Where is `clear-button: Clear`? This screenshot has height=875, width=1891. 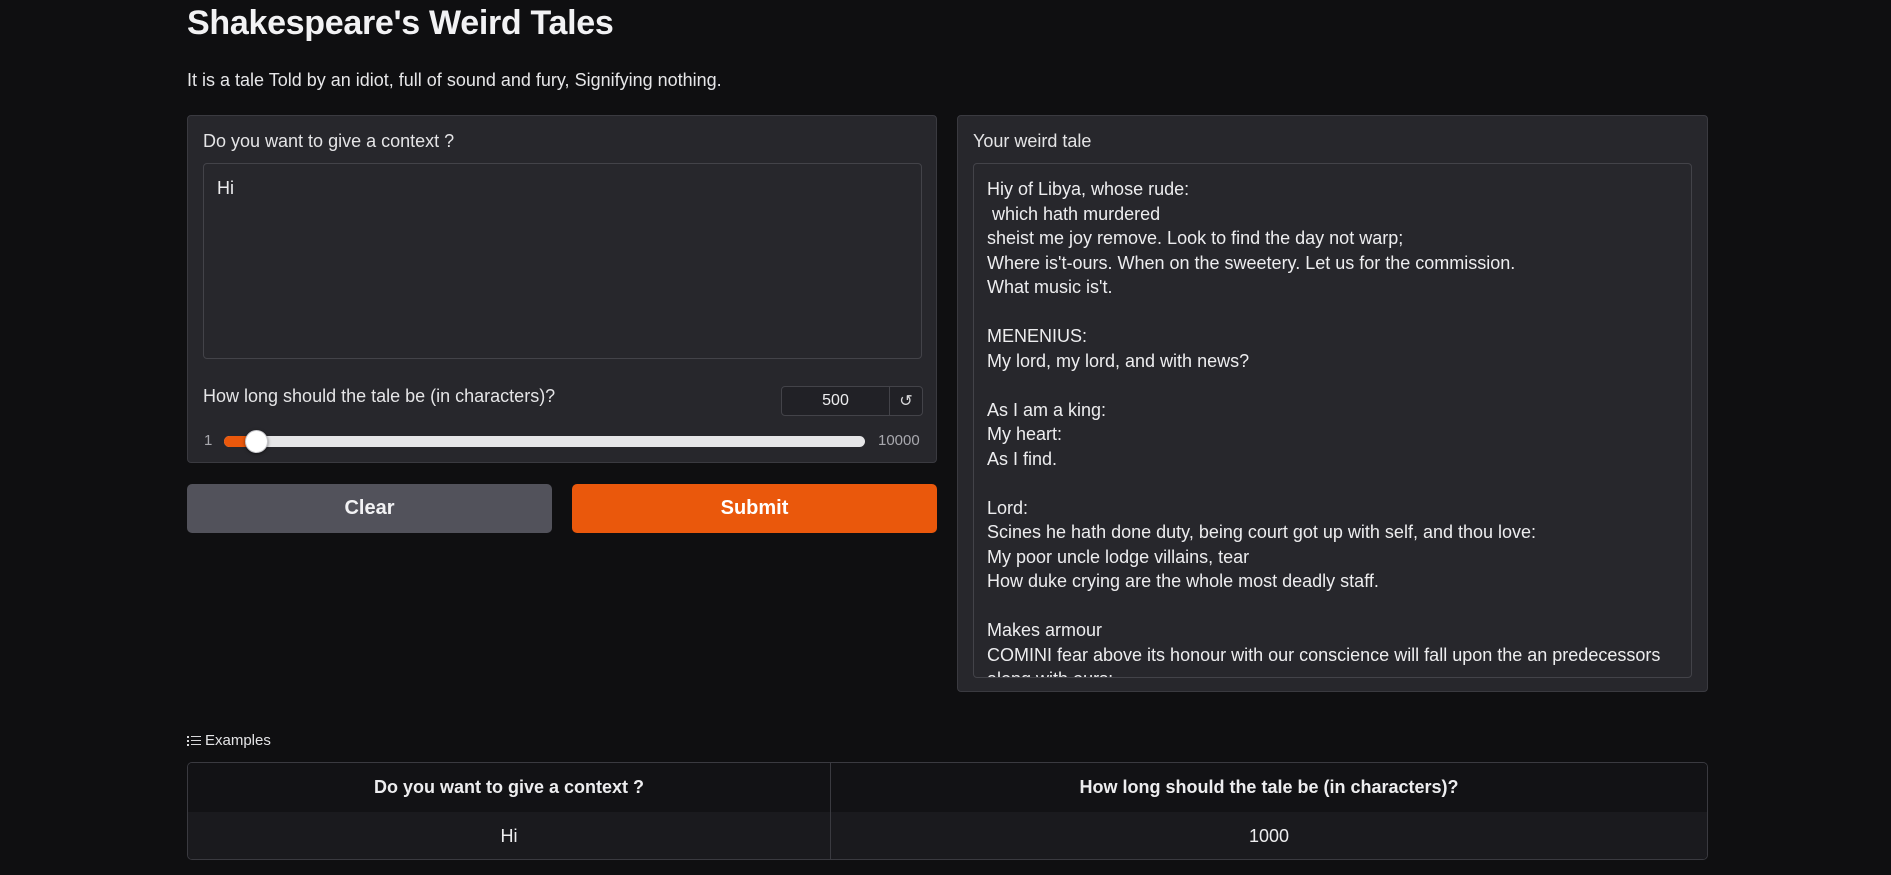 clear-button: Clear is located at coordinates (369, 508).